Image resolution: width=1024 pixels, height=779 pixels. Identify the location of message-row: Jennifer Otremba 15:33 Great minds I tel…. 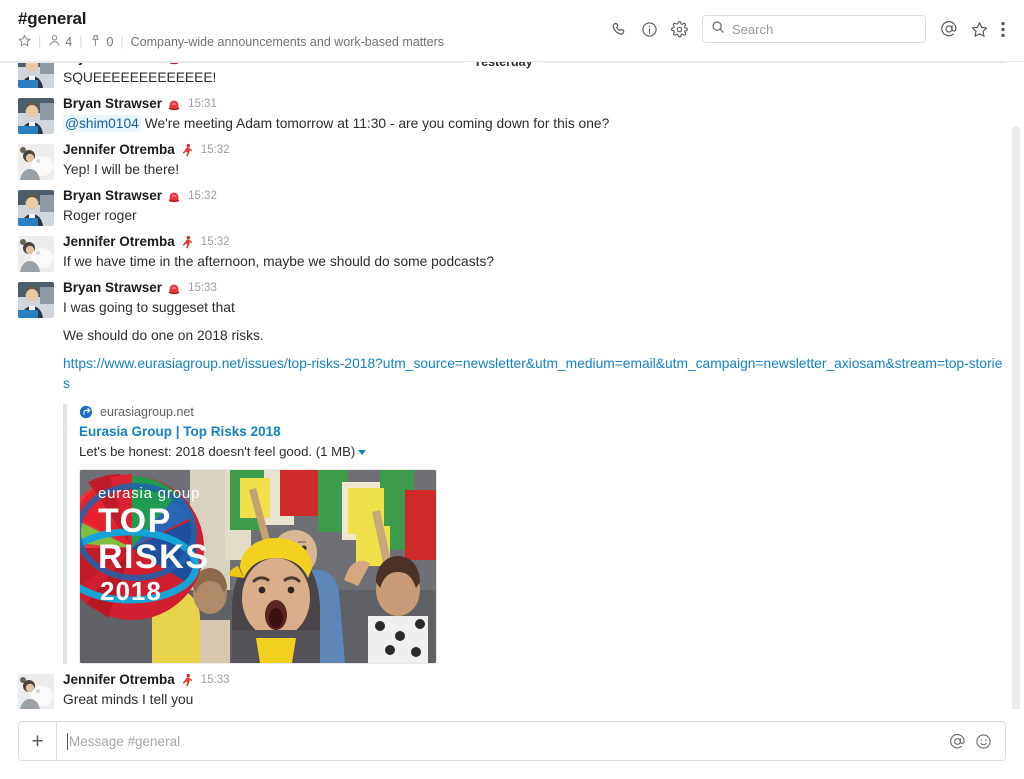
(503, 688).